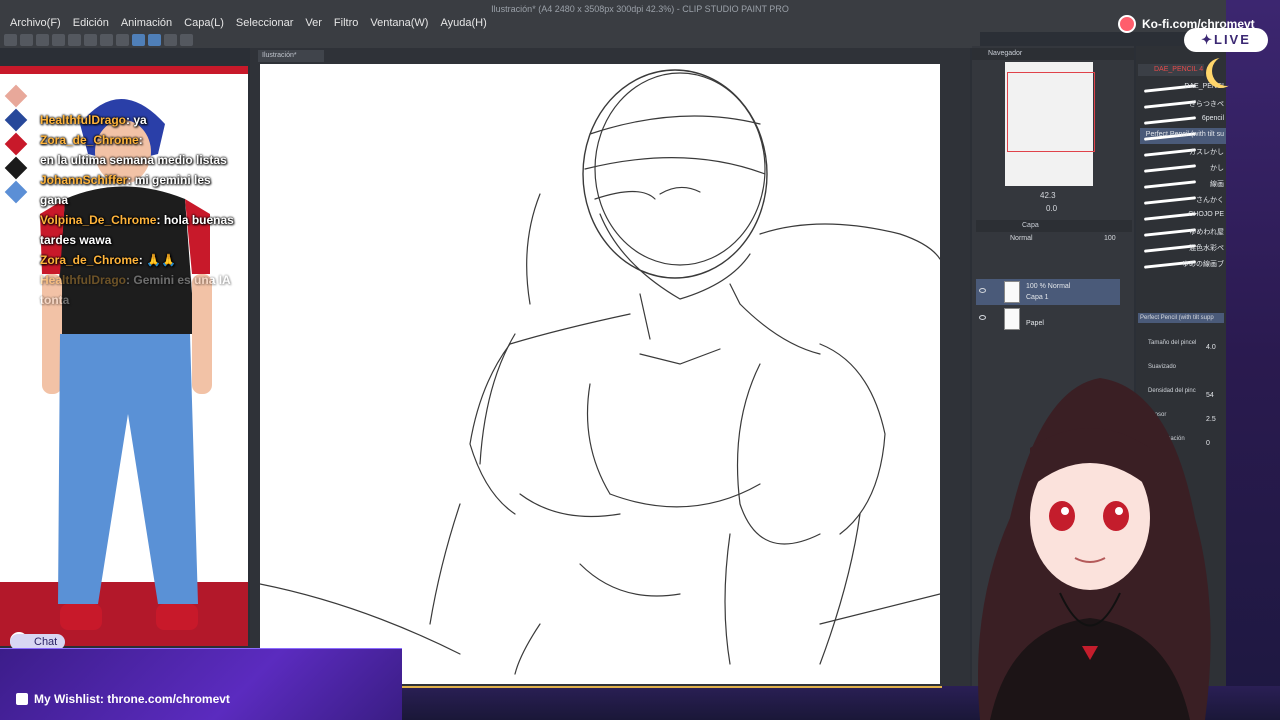 Image resolution: width=1280 pixels, height=720 pixels. I want to click on navigator-tab: Navegador, so click(1053, 54).